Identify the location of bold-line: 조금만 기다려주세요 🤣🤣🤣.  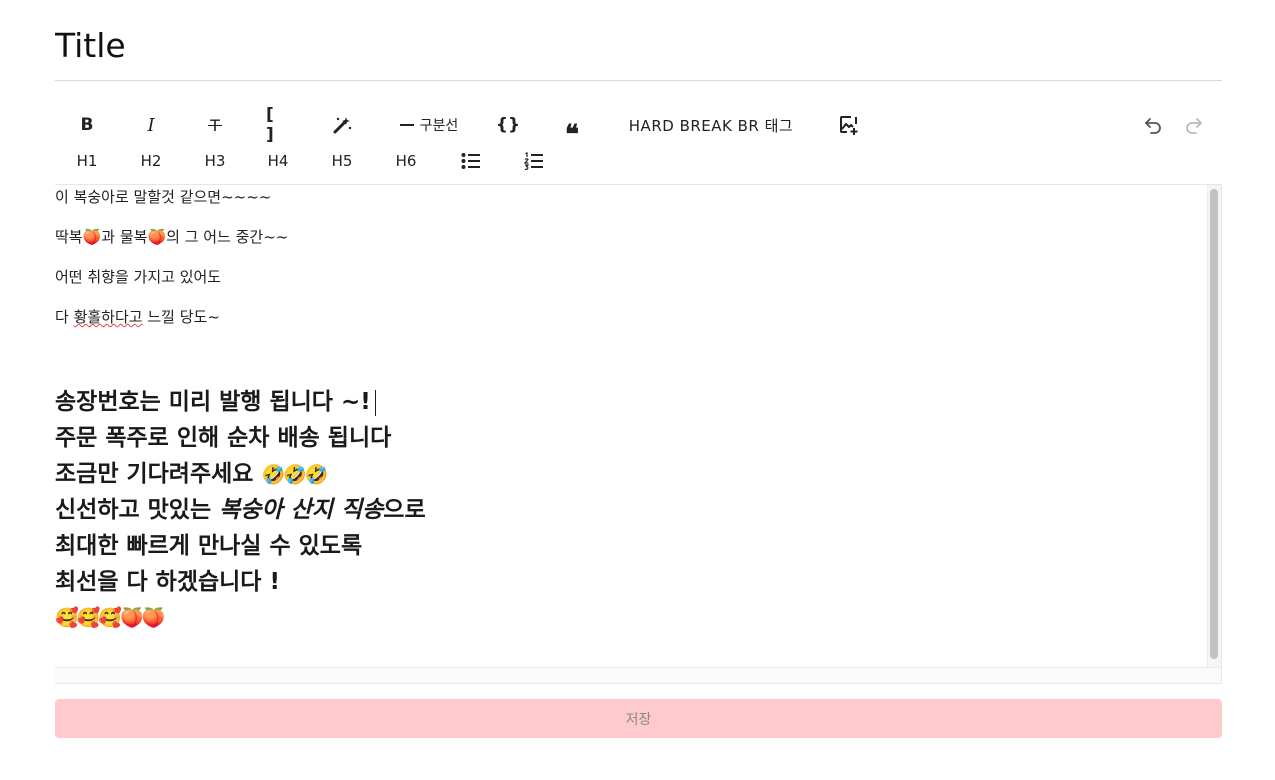
(240, 474).